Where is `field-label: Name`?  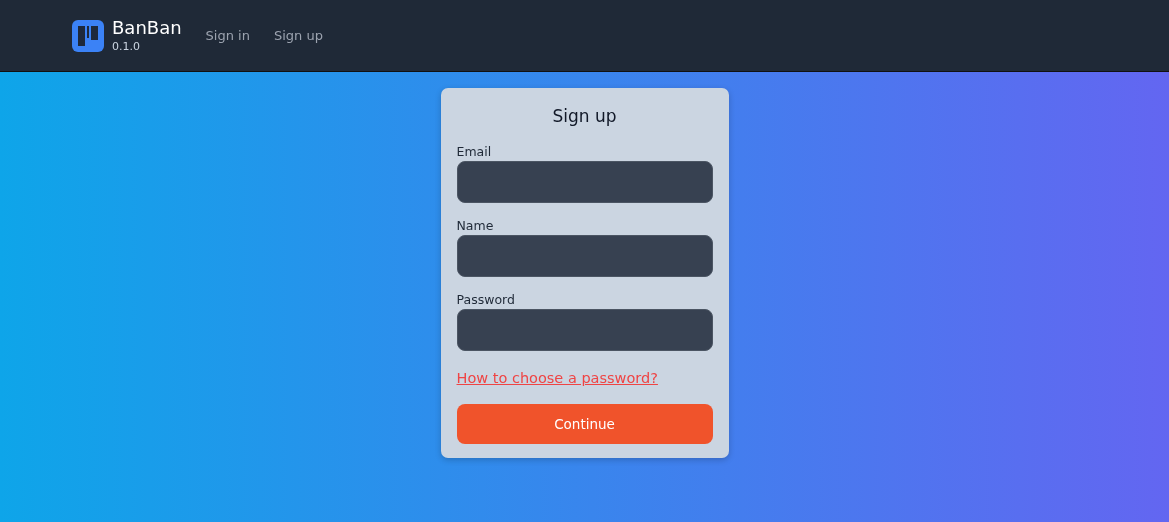
field-label: Name is located at coordinates (475, 225).